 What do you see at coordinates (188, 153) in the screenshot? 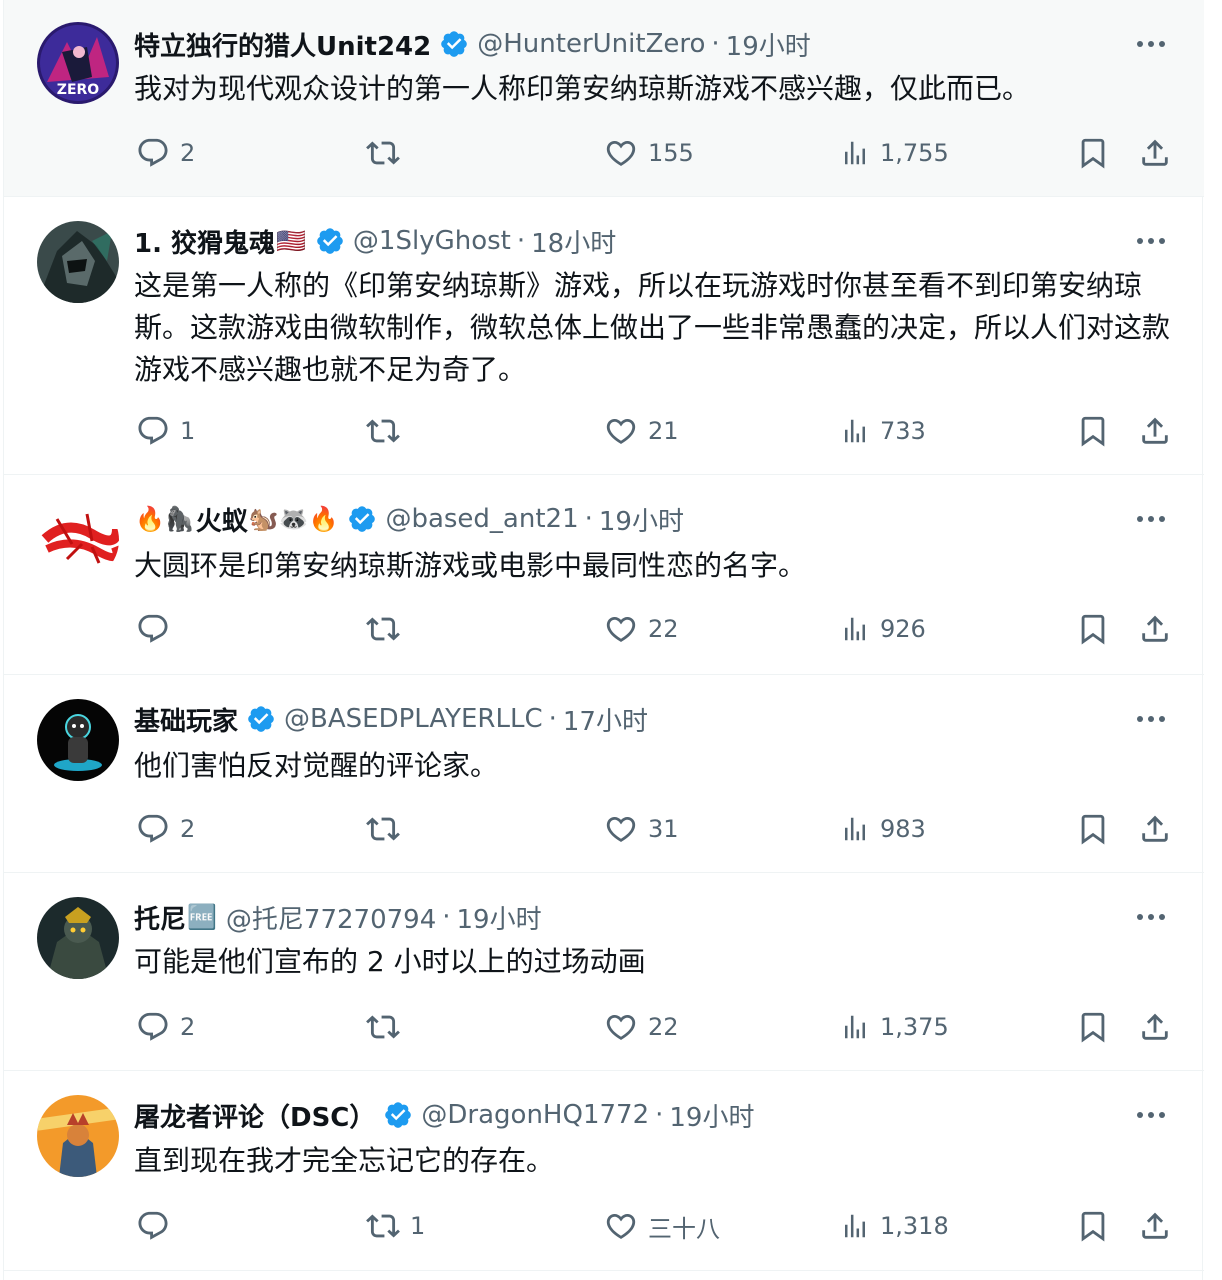
I see `reply-count: 2` at bounding box center [188, 153].